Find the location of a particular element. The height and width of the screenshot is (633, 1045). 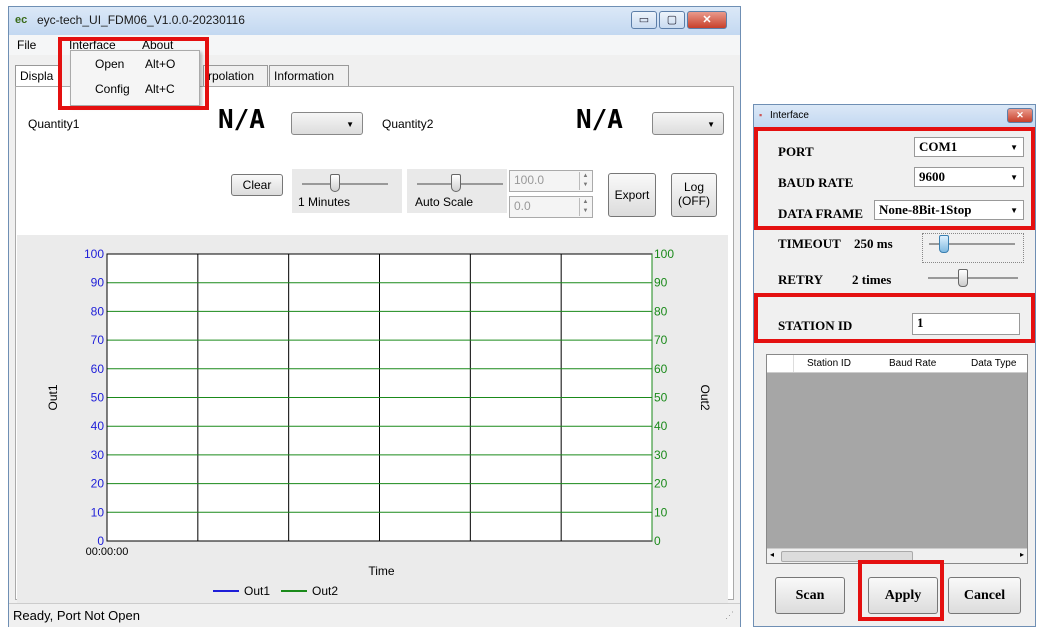

dialog-title: Interface is located at coordinates (789, 115).